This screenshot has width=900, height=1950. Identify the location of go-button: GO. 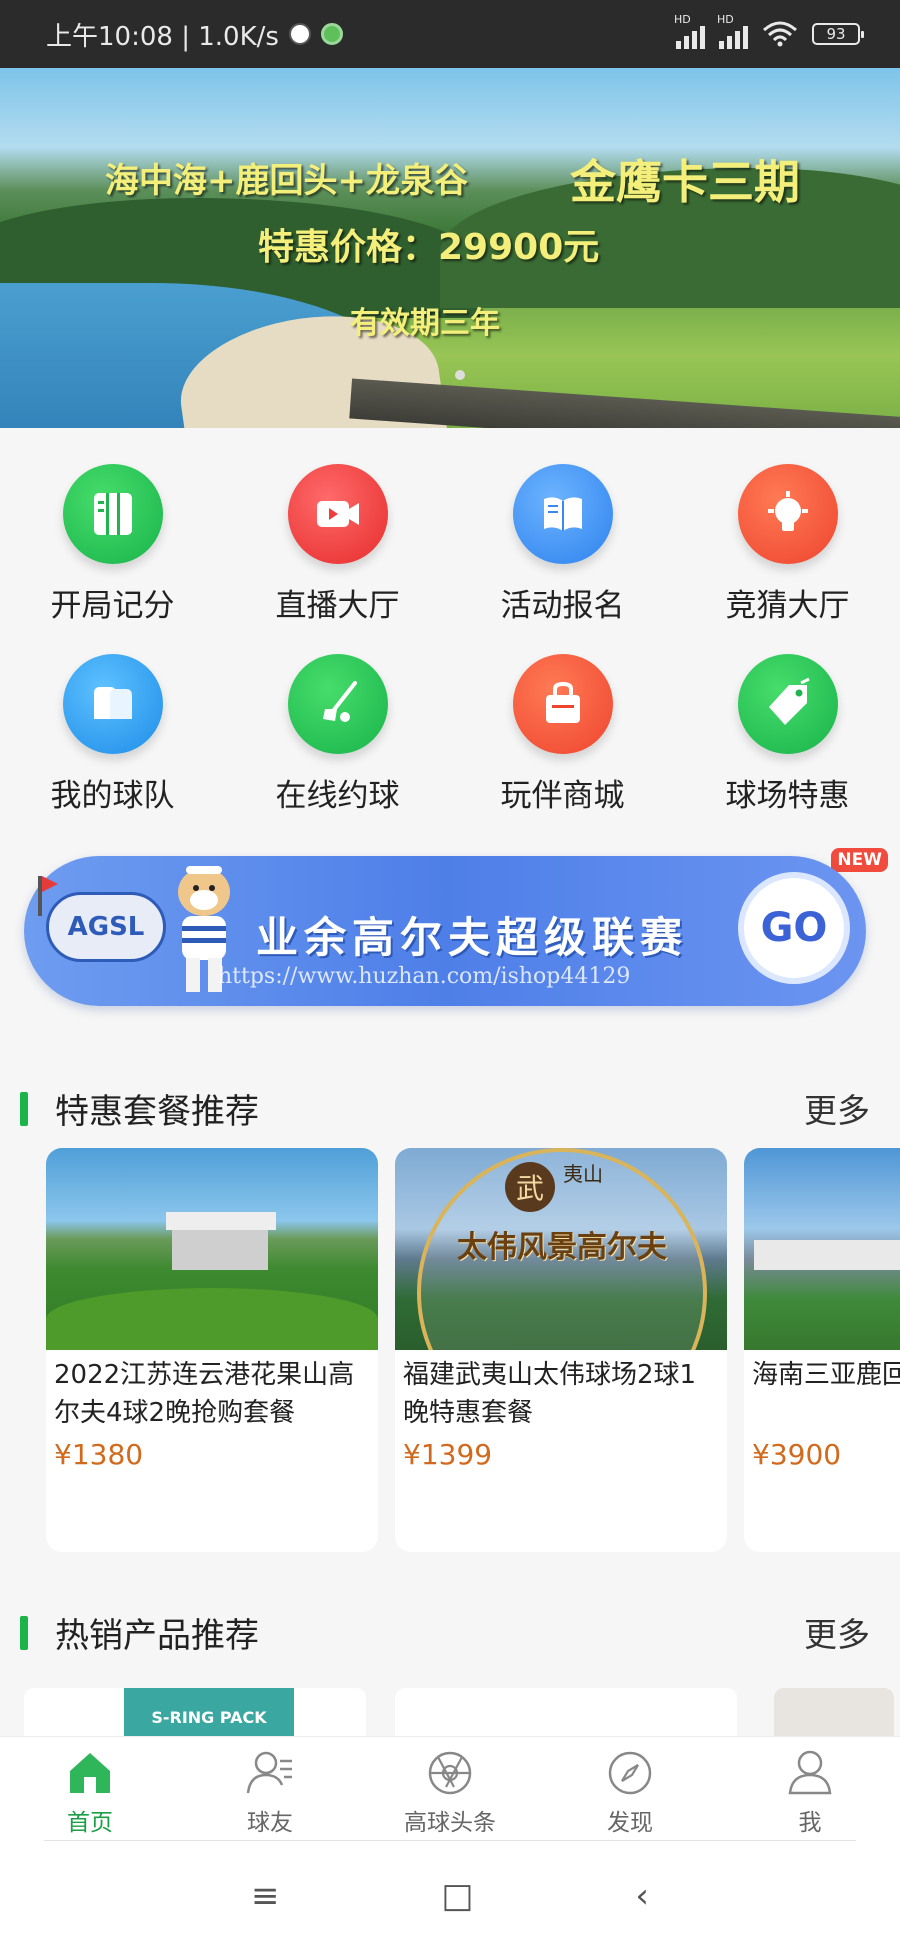
(794, 928).